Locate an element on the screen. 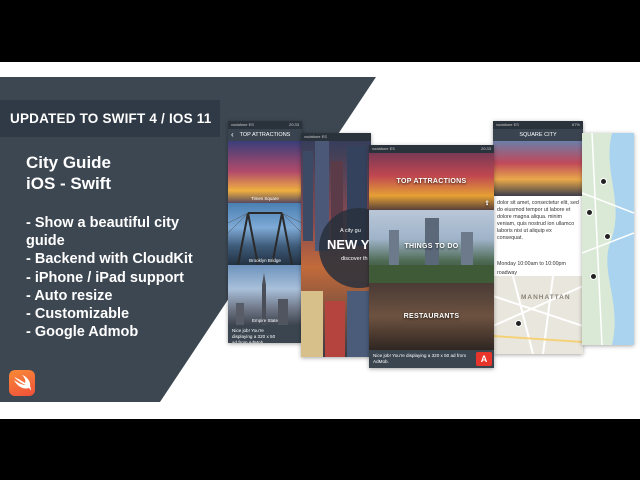 The image size is (640, 480). list-item: Empire State is located at coordinates (265, 295).